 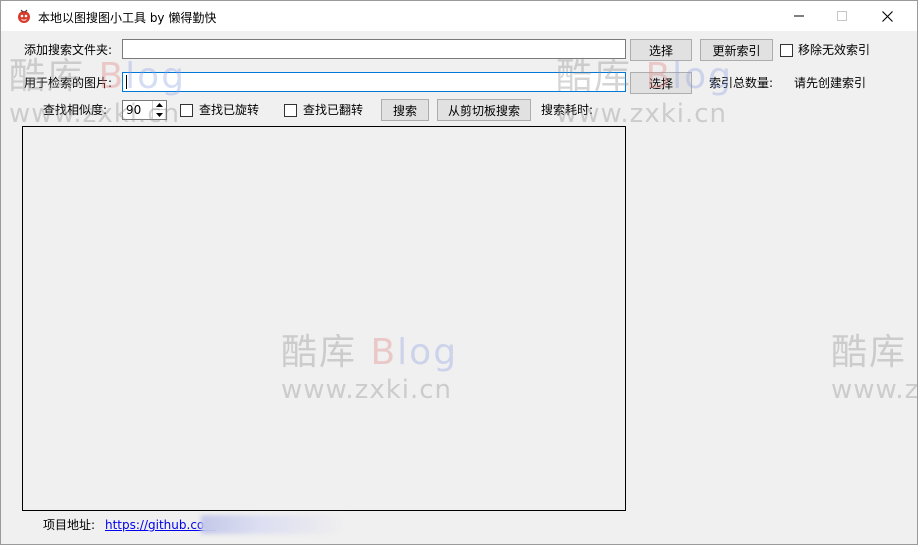 I want to click on image-input, so click(x=374, y=82).